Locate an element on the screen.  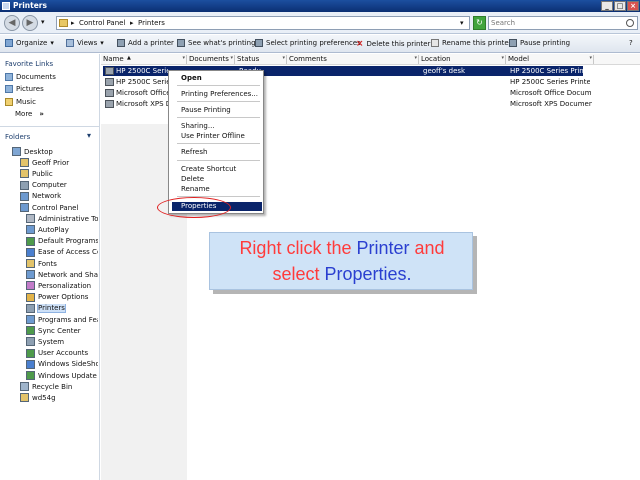
tree-item-personalization: Personalization is located at coordinates (62, 286).